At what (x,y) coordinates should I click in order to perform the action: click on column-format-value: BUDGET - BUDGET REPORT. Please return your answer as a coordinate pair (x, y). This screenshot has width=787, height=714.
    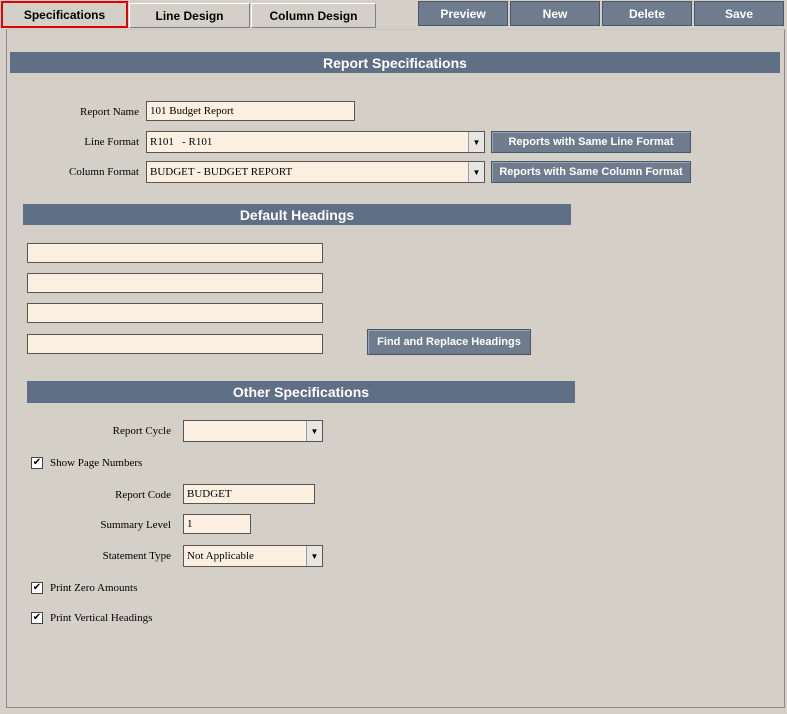
    Looking at the image, I should click on (221, 172).